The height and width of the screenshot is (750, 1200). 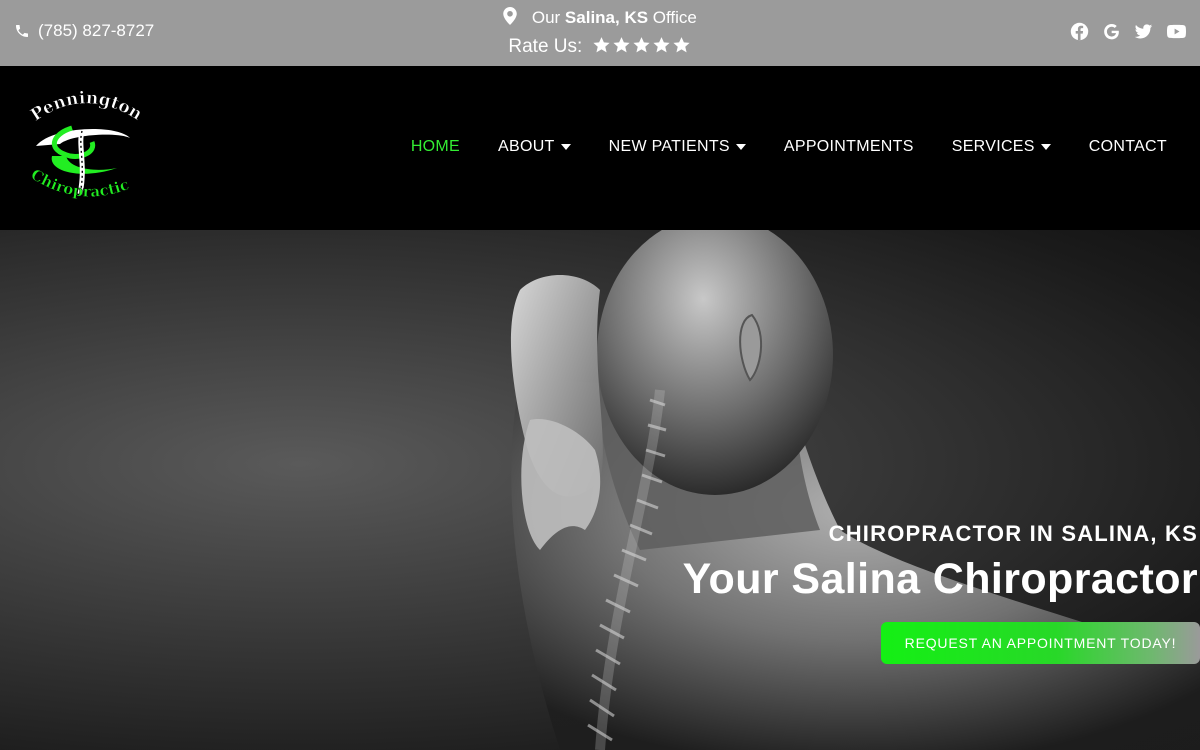 What do you see at coordinates (1128, 32) in the screenshot?
I see `social-links` at bounding box center [1128, 32].